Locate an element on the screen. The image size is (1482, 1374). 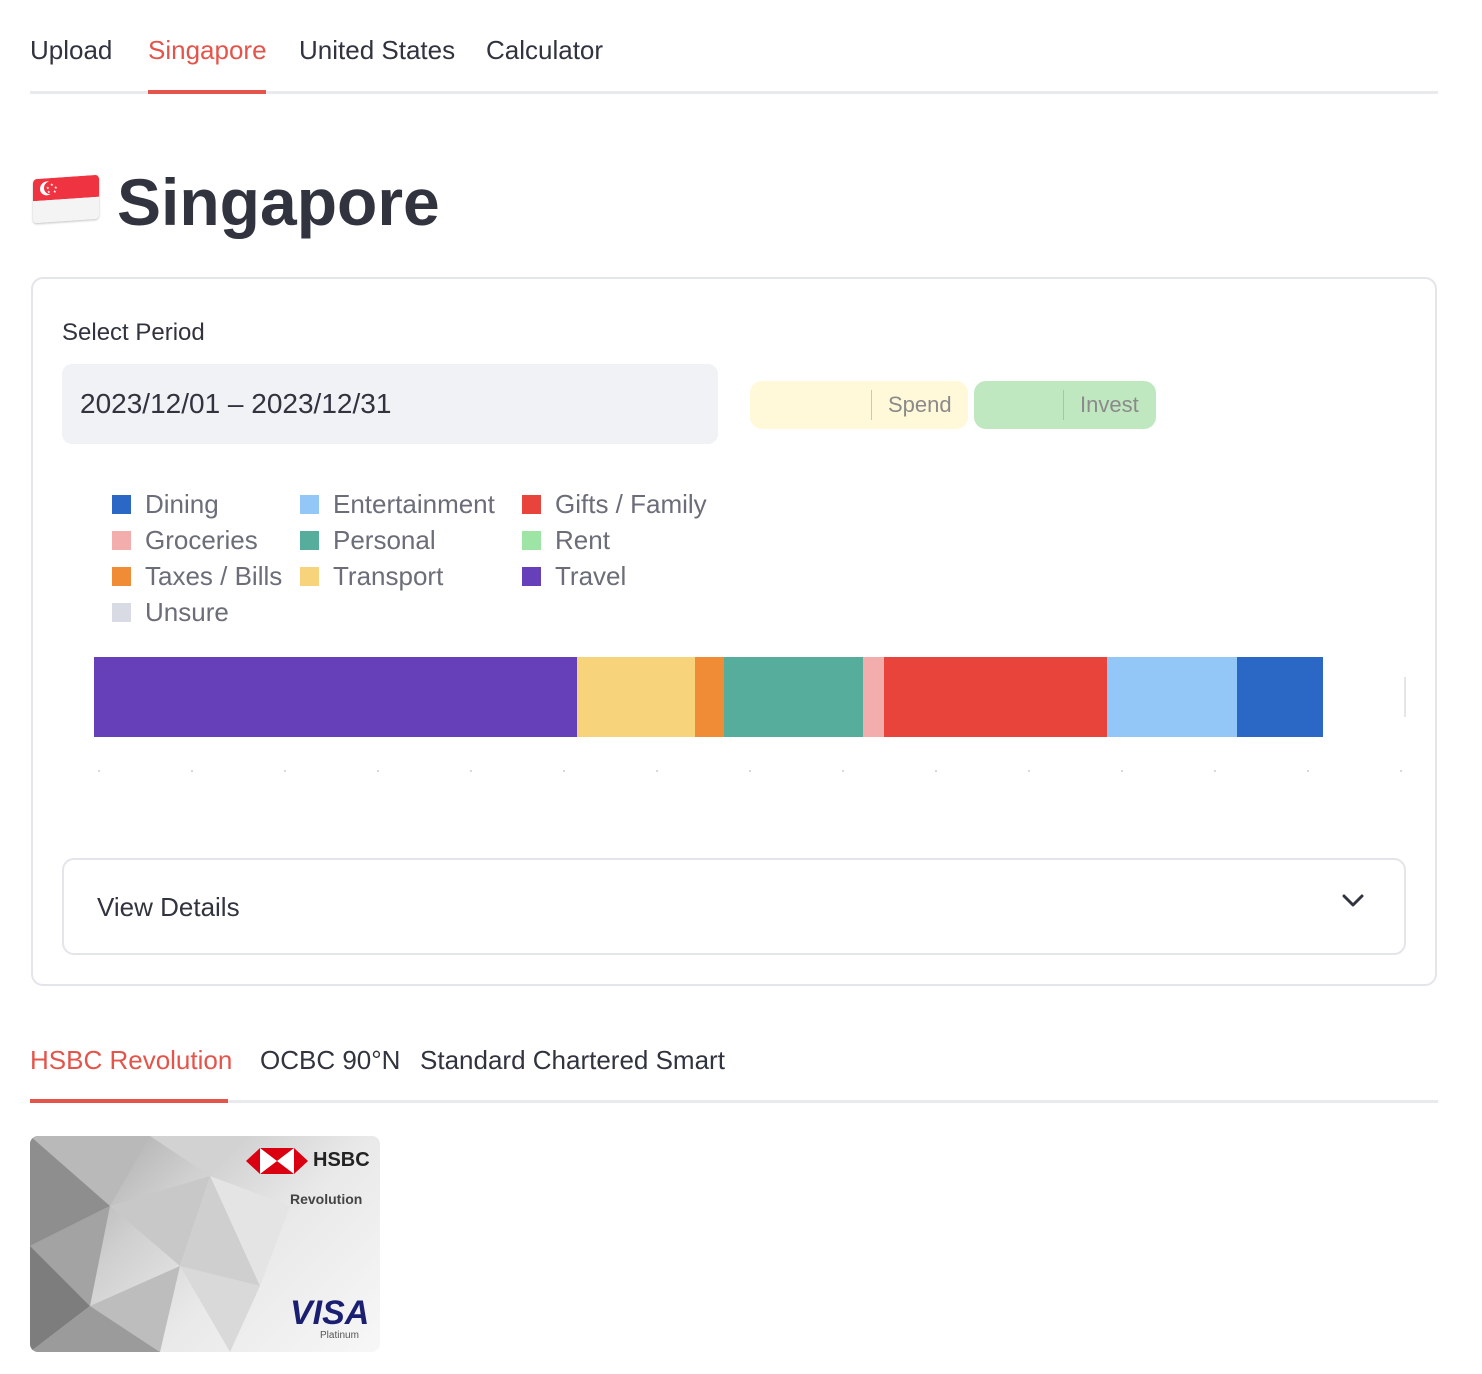
active-tab-underline is located at coordinates (207, 92).